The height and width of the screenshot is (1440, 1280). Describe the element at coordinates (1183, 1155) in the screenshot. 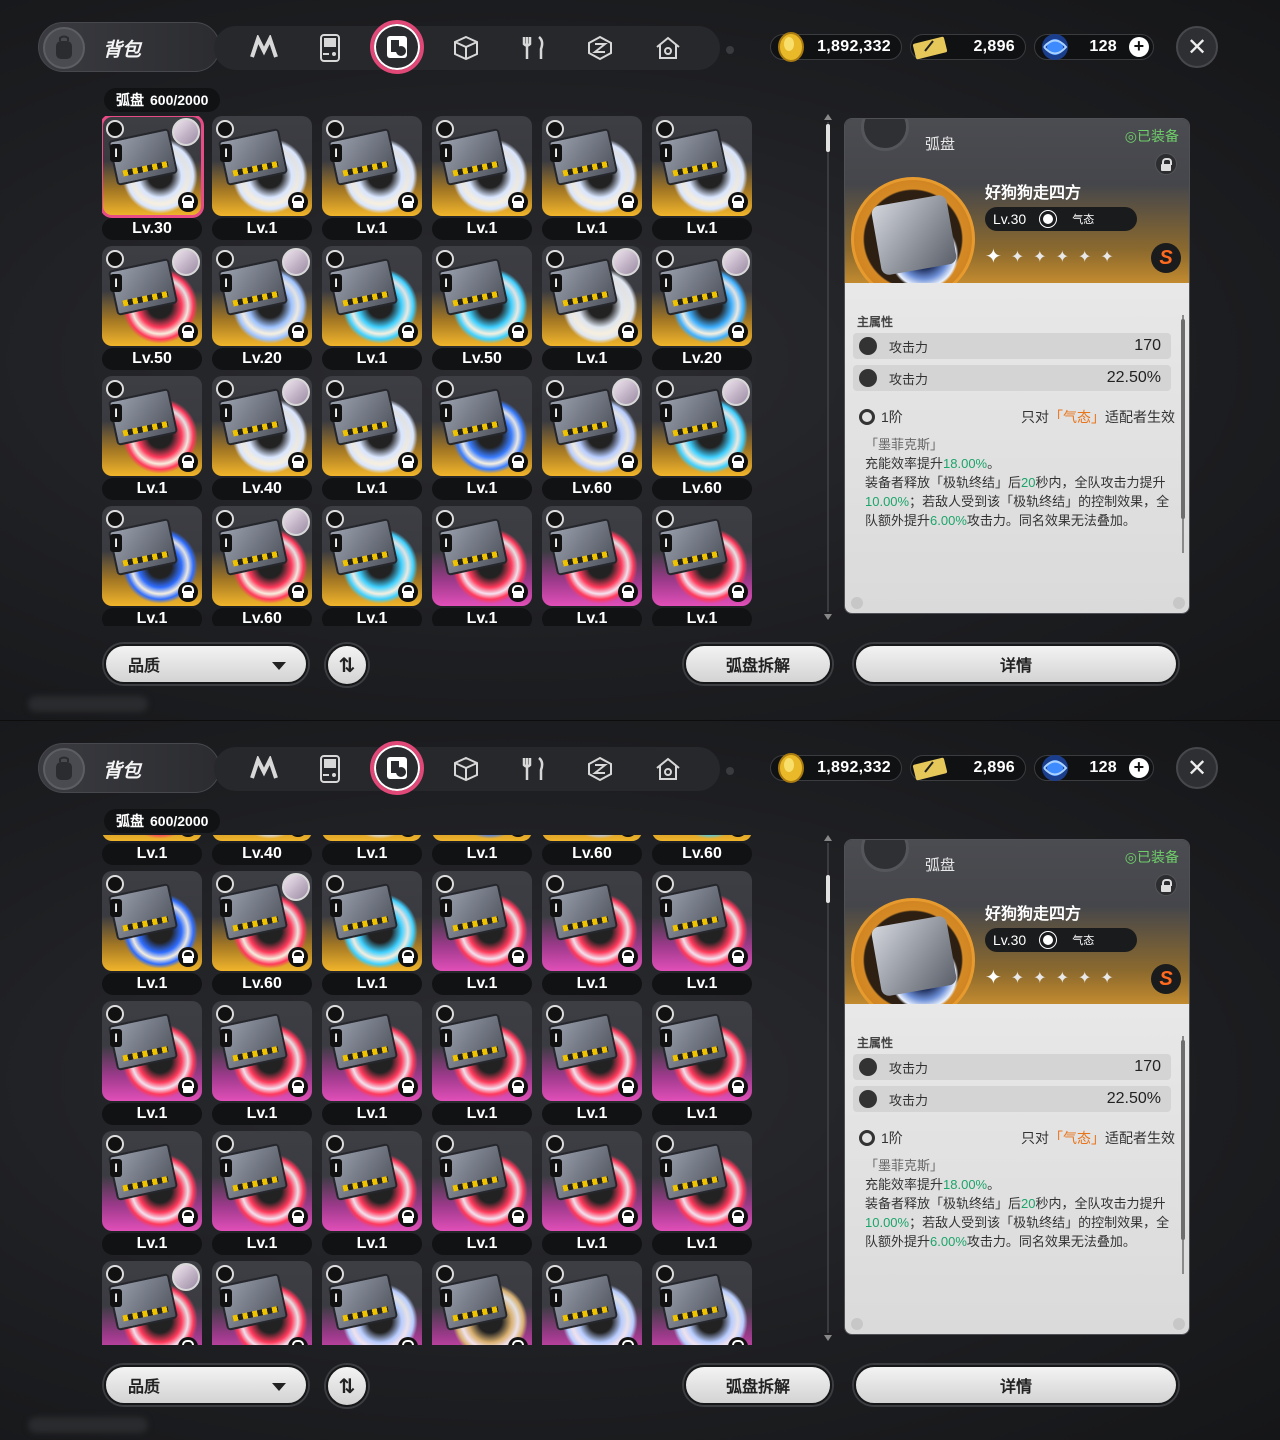

I see `detail-scrollbar` at that location.